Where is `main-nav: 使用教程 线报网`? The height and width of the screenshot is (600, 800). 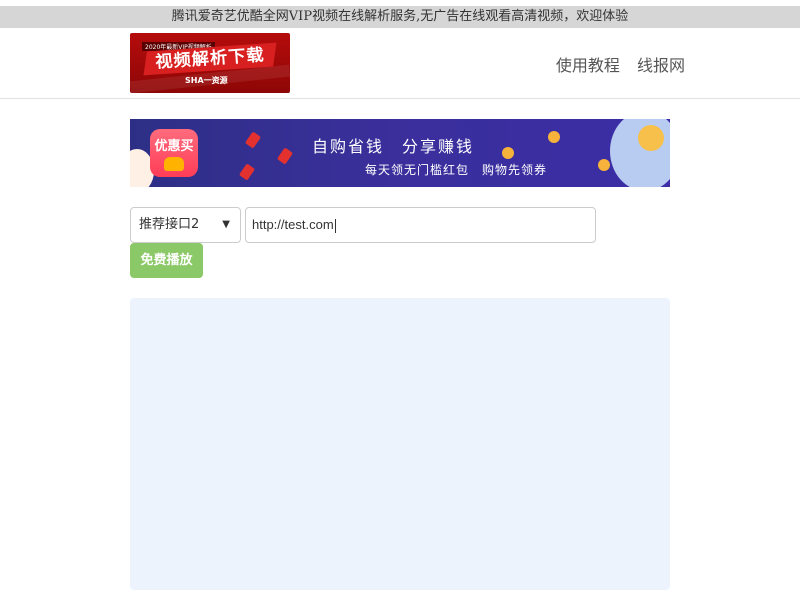 main-nav: 使用教程 线报网 is located at coordinates (614, 64).